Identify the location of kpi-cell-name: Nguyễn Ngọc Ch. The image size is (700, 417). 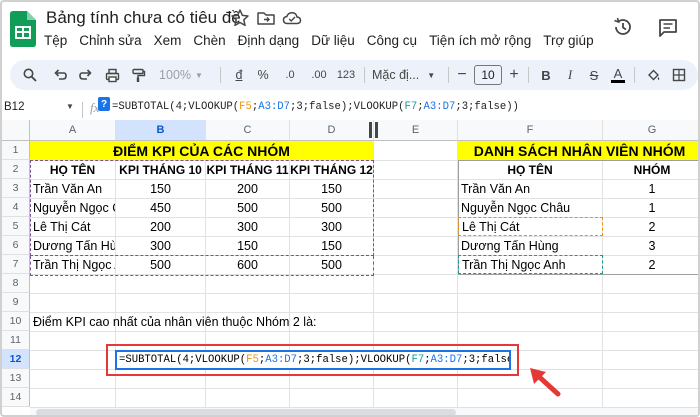
(72, 207).